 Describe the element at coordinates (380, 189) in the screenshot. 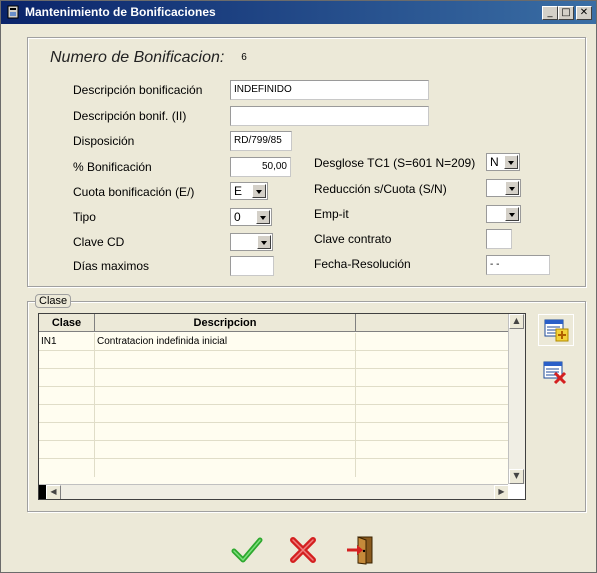

I see `reduccion-label: Reducción s/Cuota (S/N)` at that location.